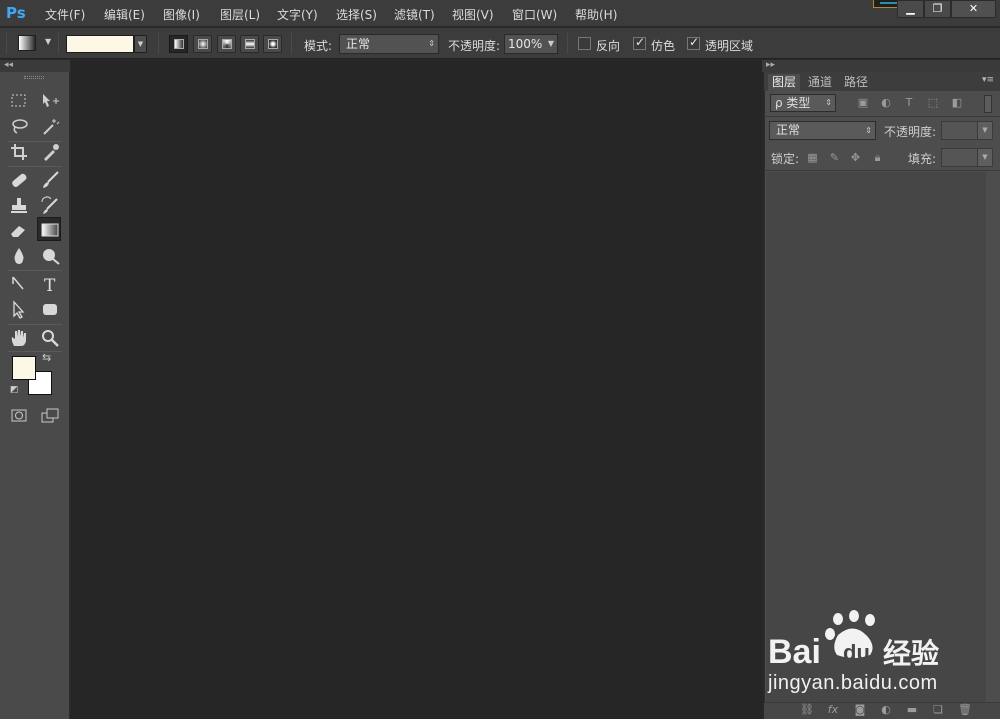 The image size is (1000, 719). What do you see at coordinates (356, 14) in the screenshot?
I see `menu-select: 选择(S)` at bounding box center [356, 14].